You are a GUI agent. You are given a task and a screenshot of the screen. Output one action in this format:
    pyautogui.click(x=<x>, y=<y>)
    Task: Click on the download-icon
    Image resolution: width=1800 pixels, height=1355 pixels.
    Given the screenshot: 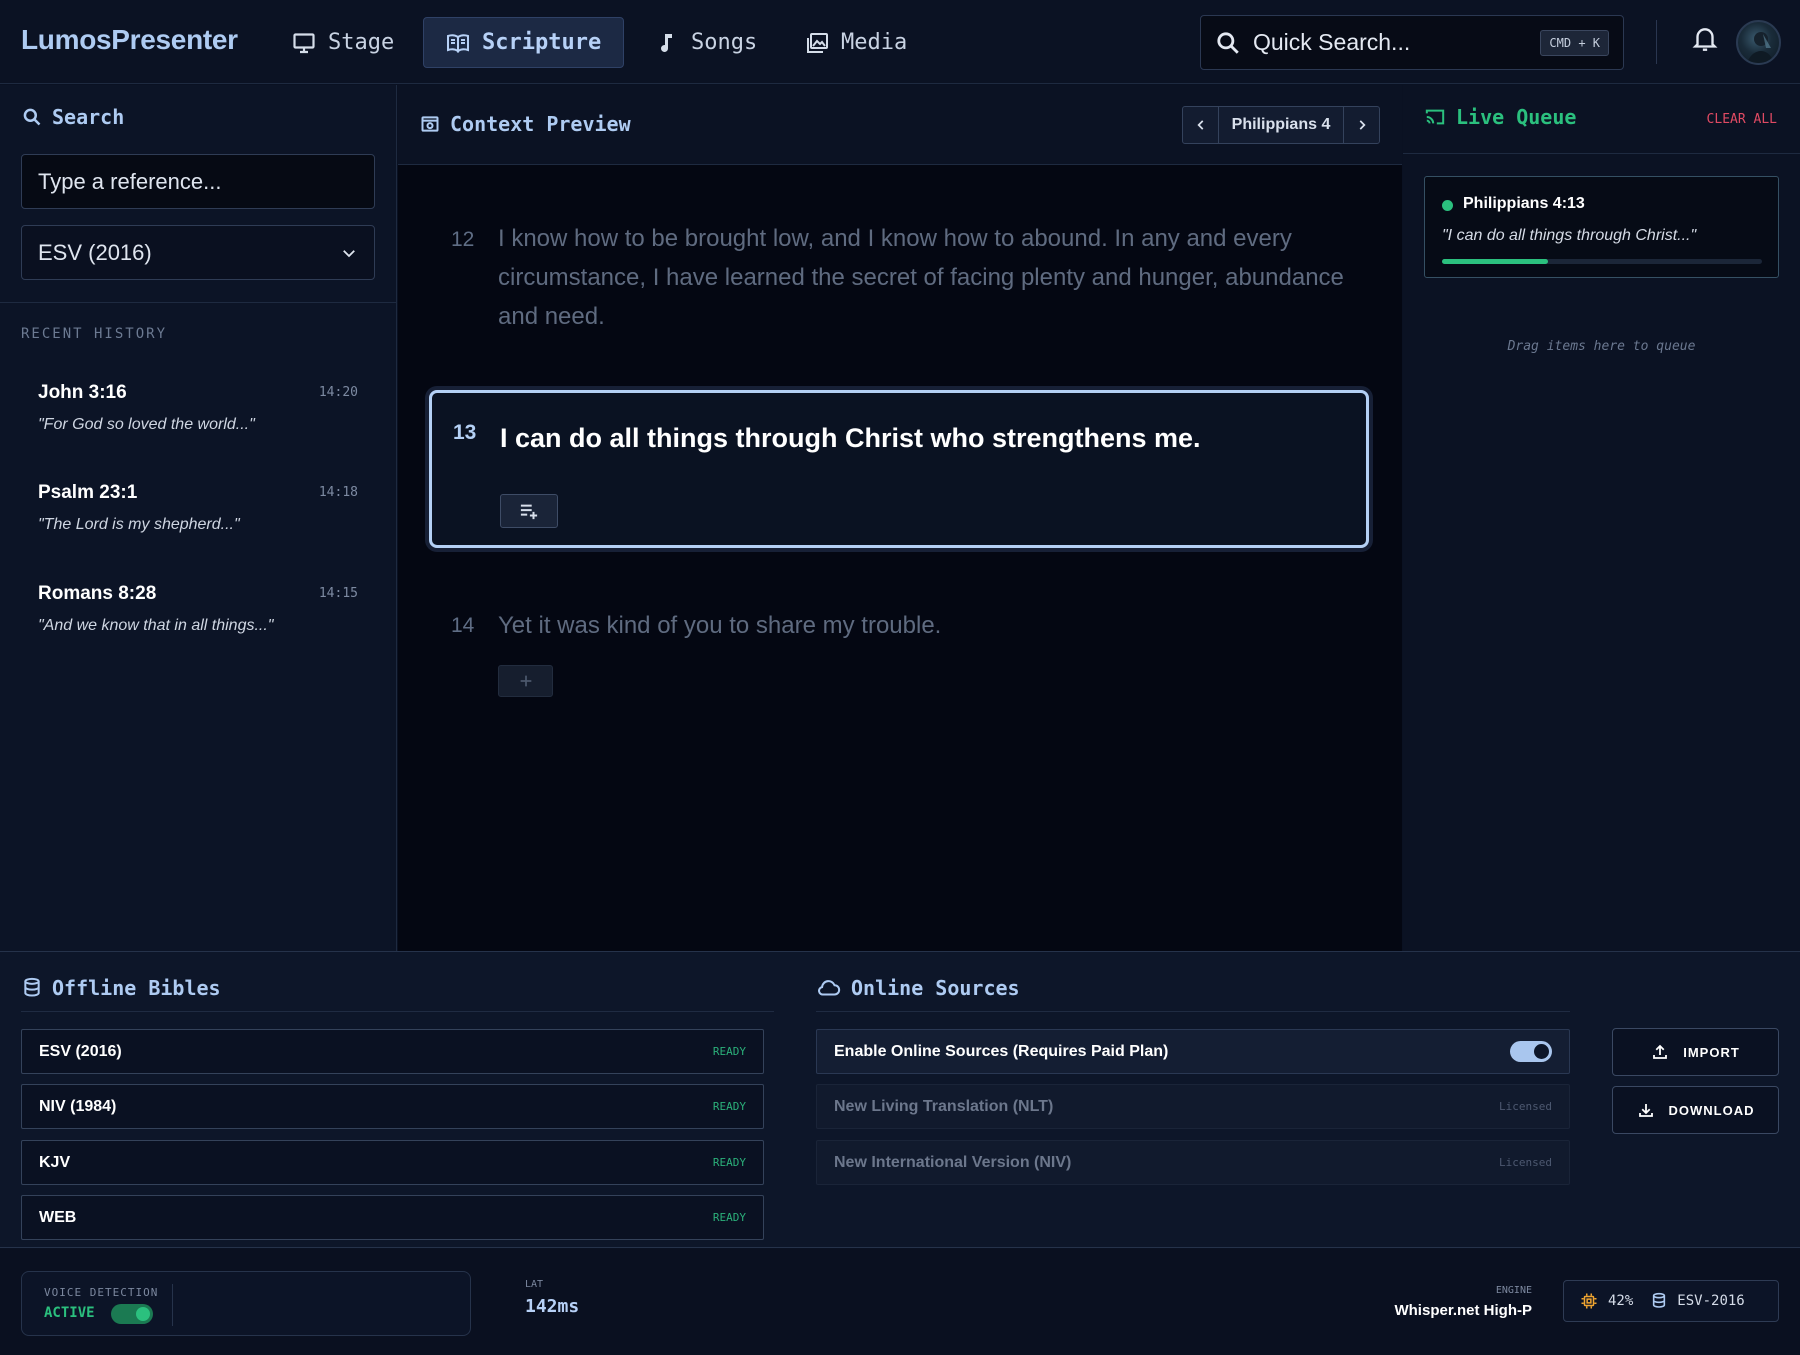 What is the action you would take?
    pyautogui.click(x=1645, y=1110)
    